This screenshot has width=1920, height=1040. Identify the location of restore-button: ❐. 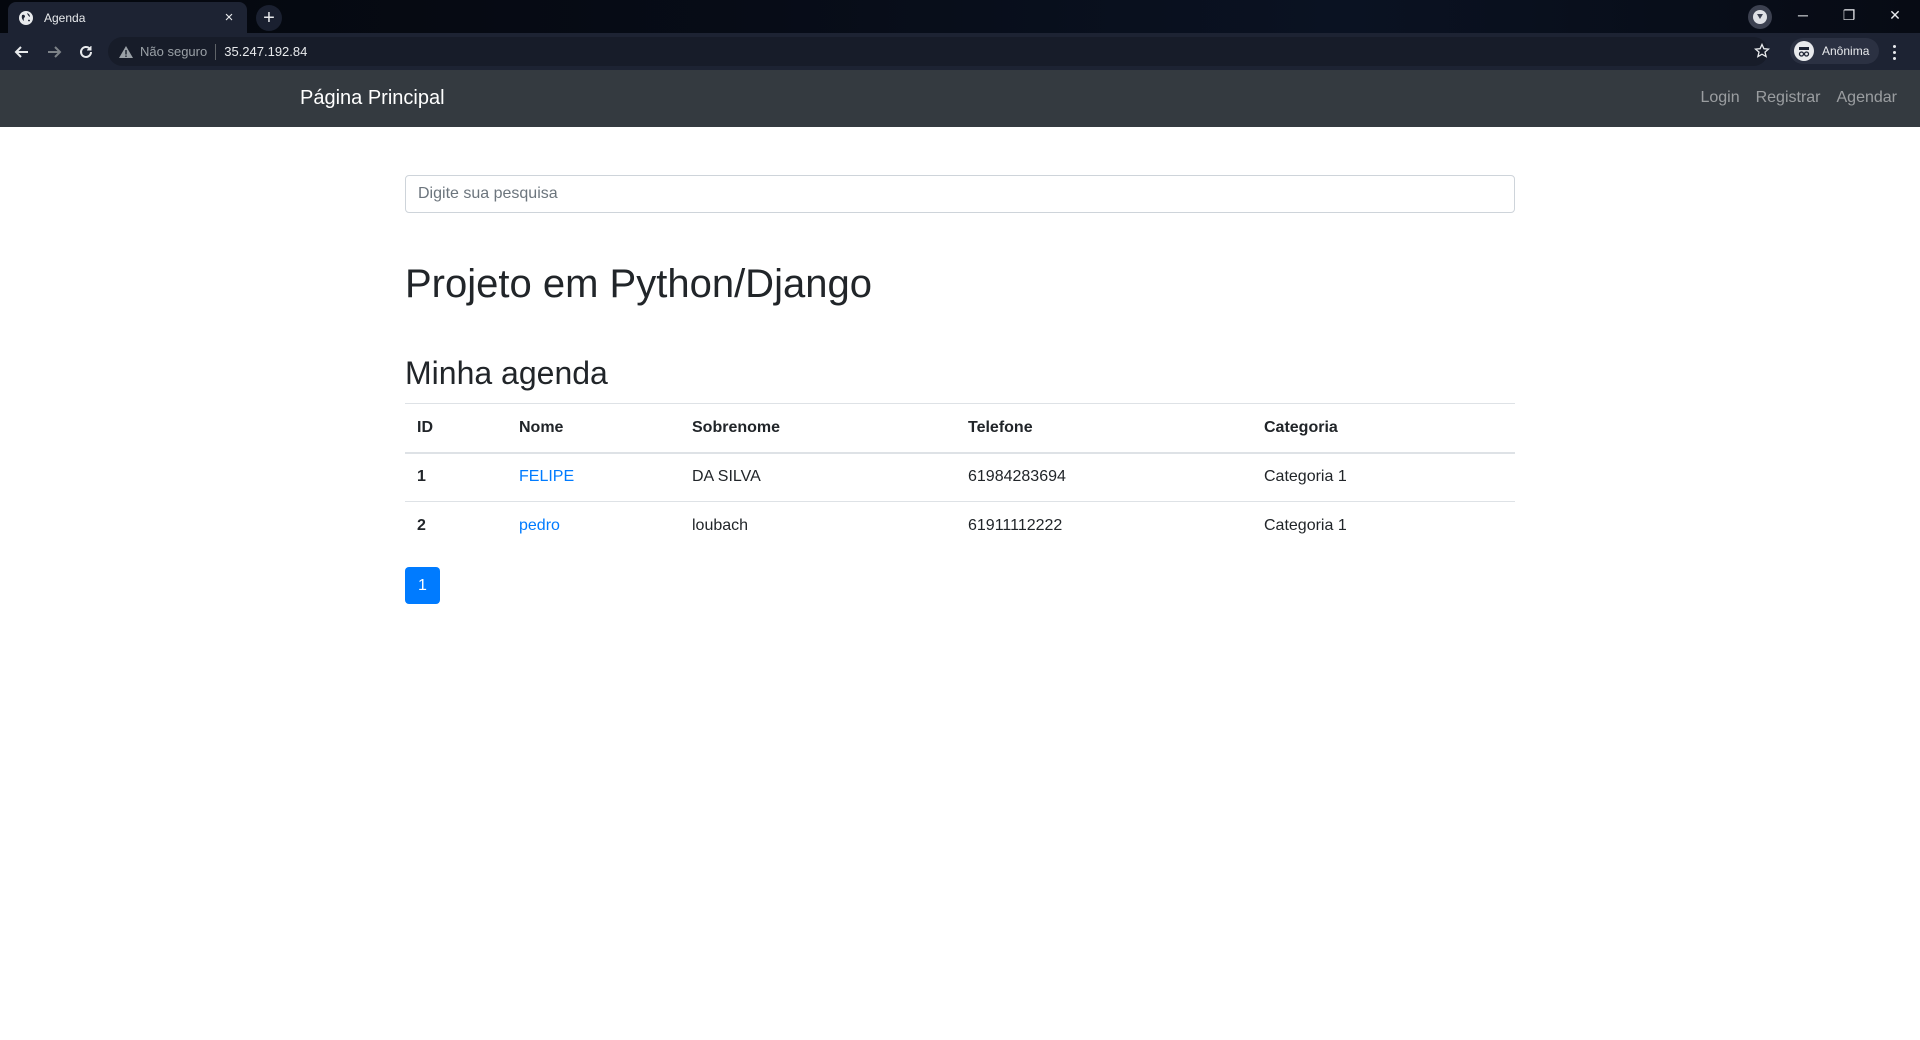
(1849, 15).